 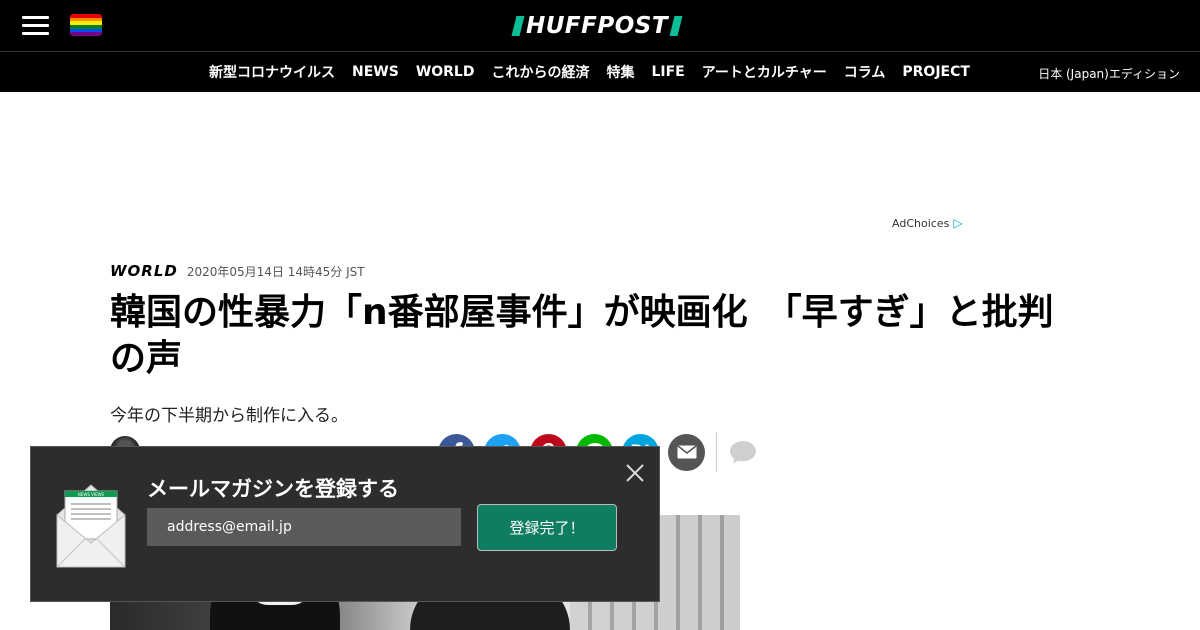 I want to click on nav-item-world: WORLD, so click(x=445, y=72).